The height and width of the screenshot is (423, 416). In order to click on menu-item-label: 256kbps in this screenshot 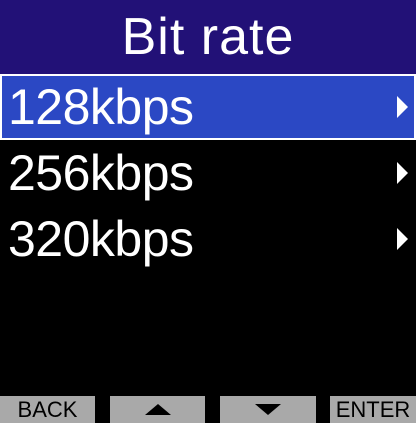, I will do `click(101, 173)`.